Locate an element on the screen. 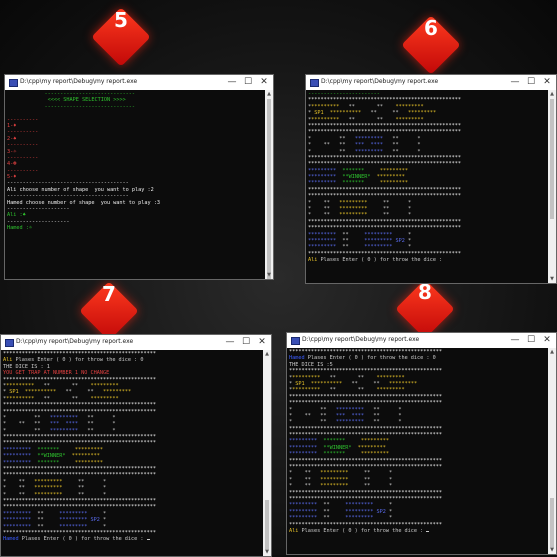 The image size is (557, 557). step-badge-5: 5 is located at coordinates (121, 37).